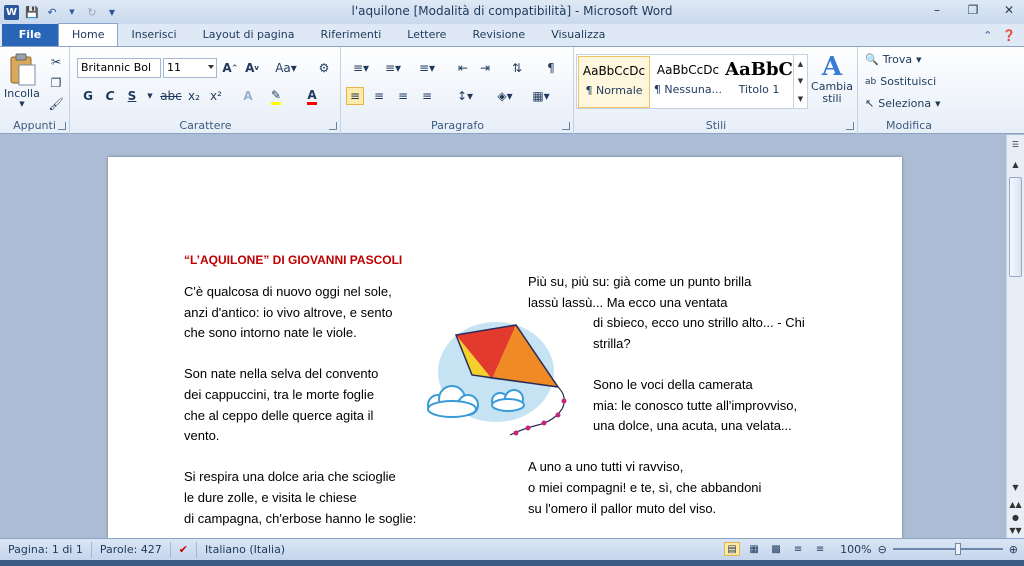 Image resolution: width=1024 pixels, height=566 pixels. What do you see at coordinates (361, 68) in the screenshot?
I see `bullets-icon: ≡▾` at bounding box center [361, 68].